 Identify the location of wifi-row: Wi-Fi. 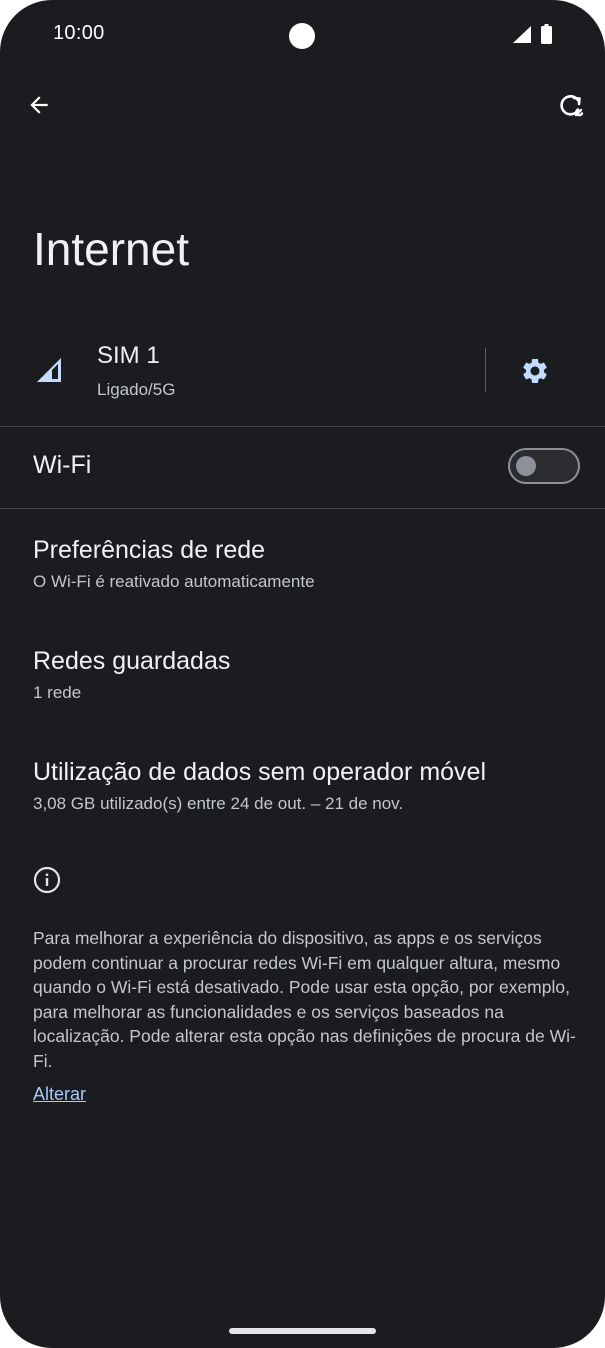
(302, 467).